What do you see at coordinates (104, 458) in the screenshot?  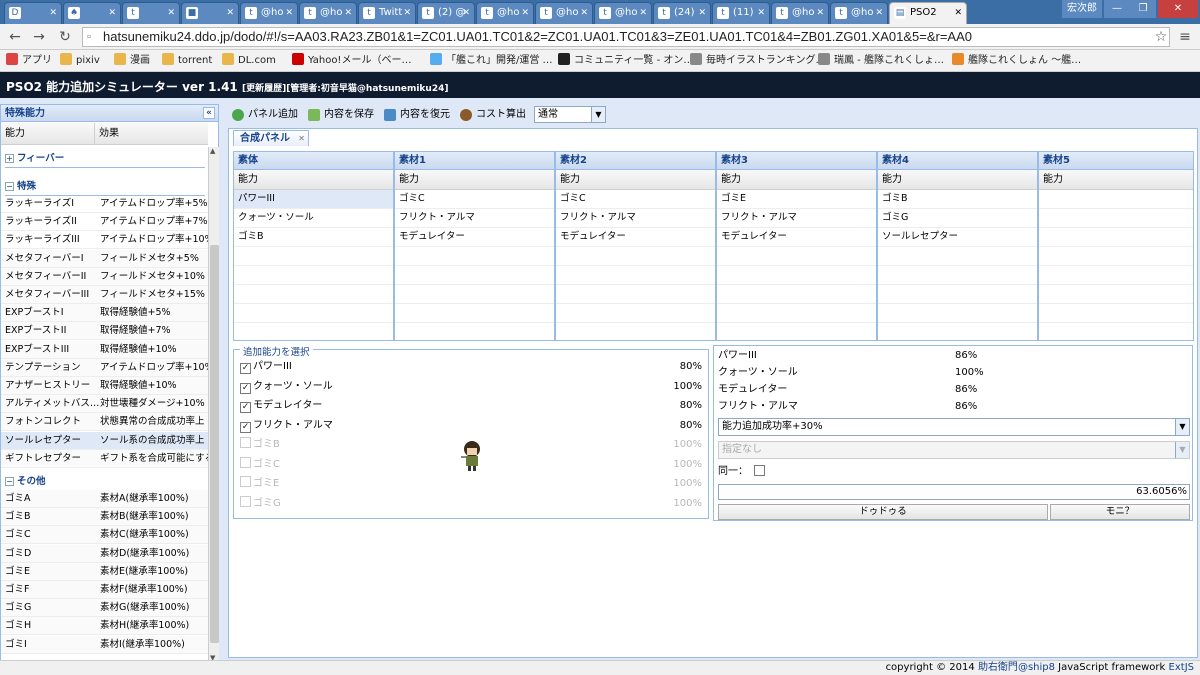 I see `list-item: ギフトレセプター ギフト系を合成可能にする` at bounding box center [104, 458].